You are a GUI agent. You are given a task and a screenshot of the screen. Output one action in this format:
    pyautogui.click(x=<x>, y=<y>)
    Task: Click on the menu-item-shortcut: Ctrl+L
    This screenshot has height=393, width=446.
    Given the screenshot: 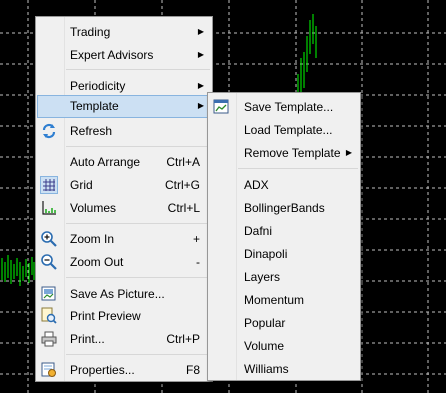 What is the action you would take?
    pyautogui.click(x=183, y=208)
    